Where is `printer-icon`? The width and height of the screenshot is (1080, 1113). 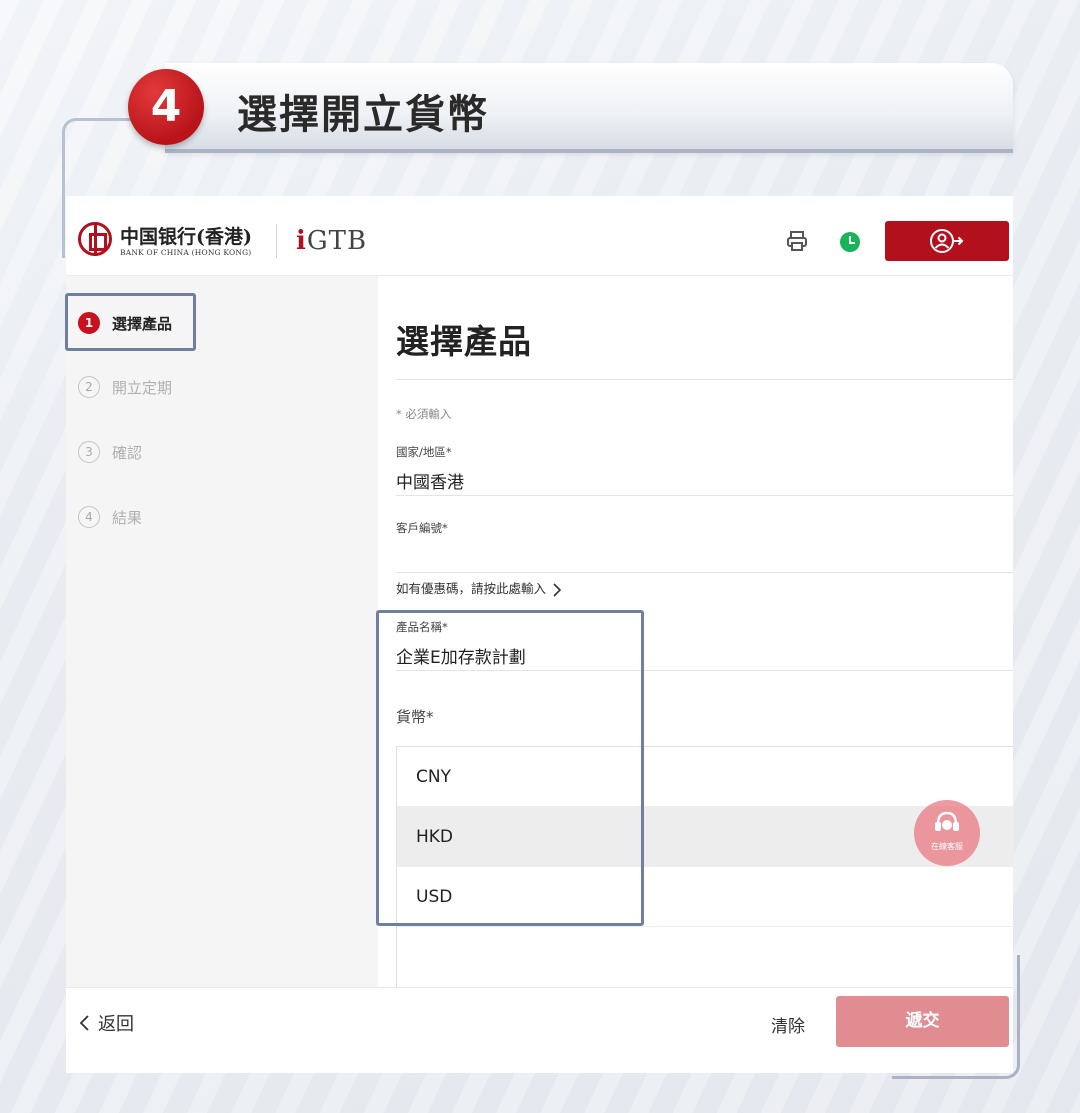
printer-icon is located at coordinates (797, 241).